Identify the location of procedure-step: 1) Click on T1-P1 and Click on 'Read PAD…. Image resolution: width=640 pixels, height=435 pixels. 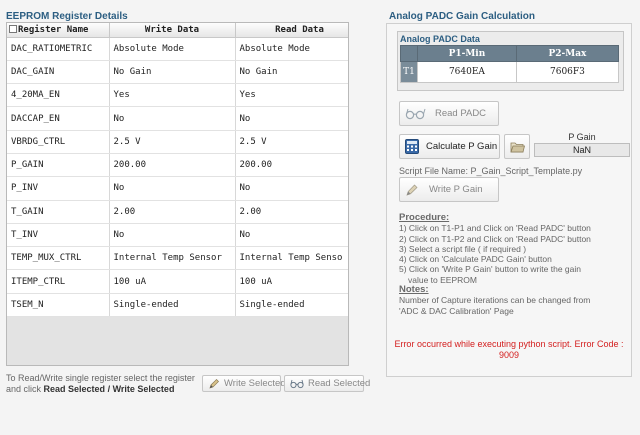
(495, 228).